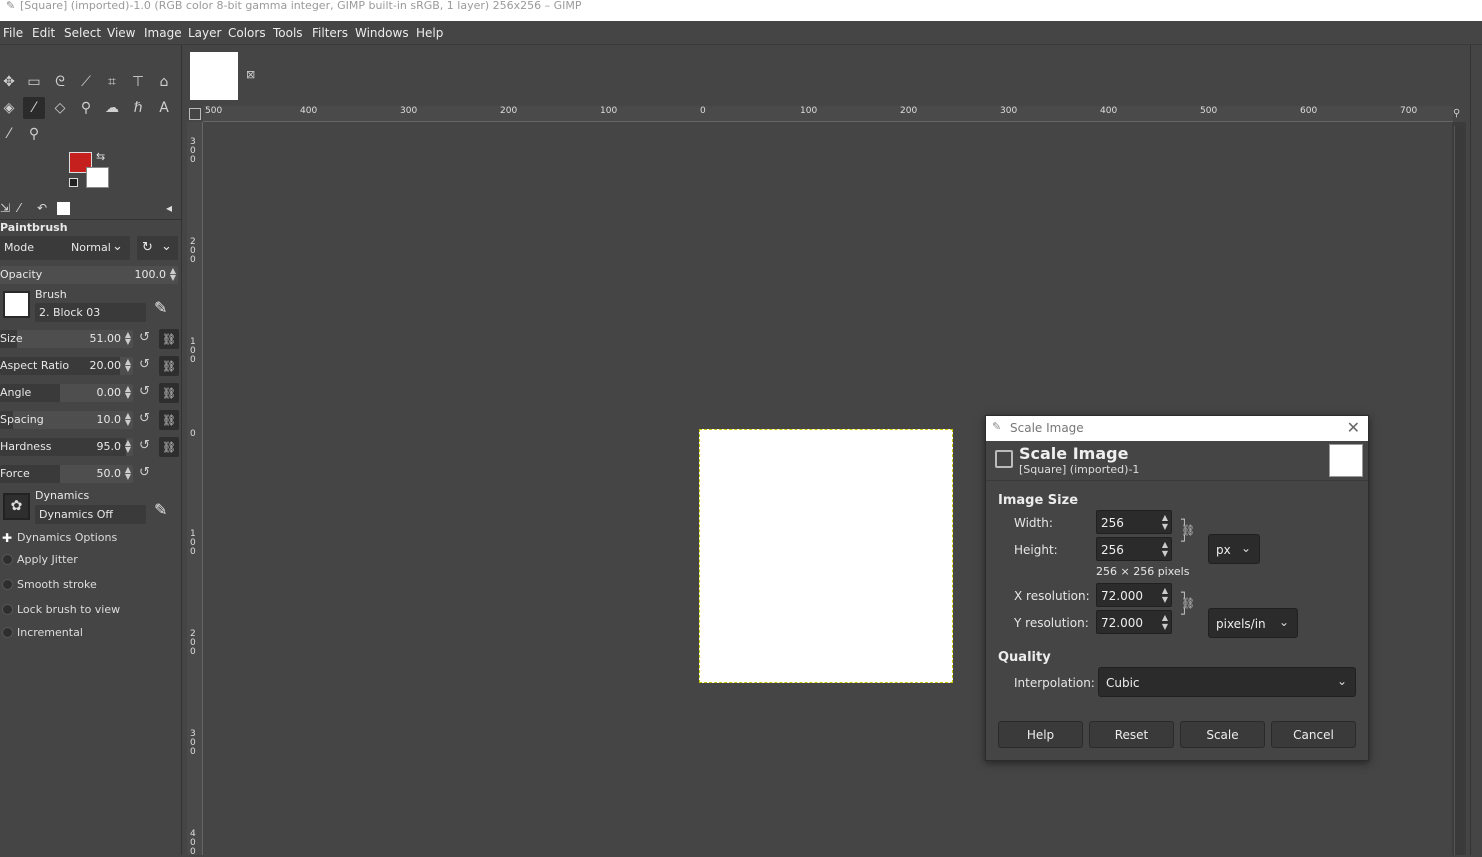 The width and height of the screenshot is (1482, 857). I want to click on dynamics-icon: ✿, so click(16, 506).